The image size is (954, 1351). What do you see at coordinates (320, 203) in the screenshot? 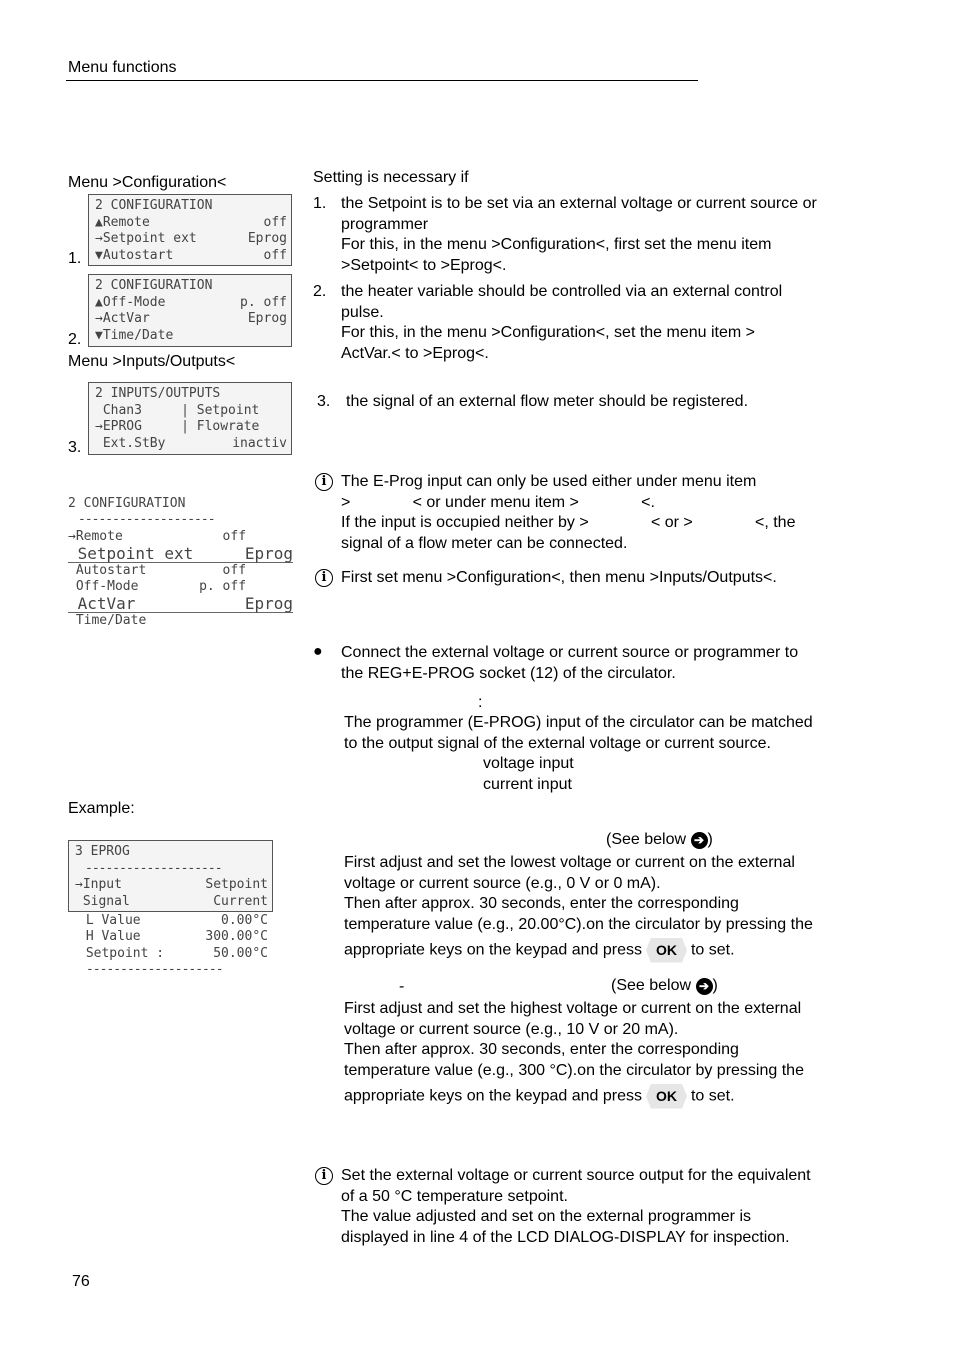
I see `list-number: 1.` at bounding box center [320, 203].